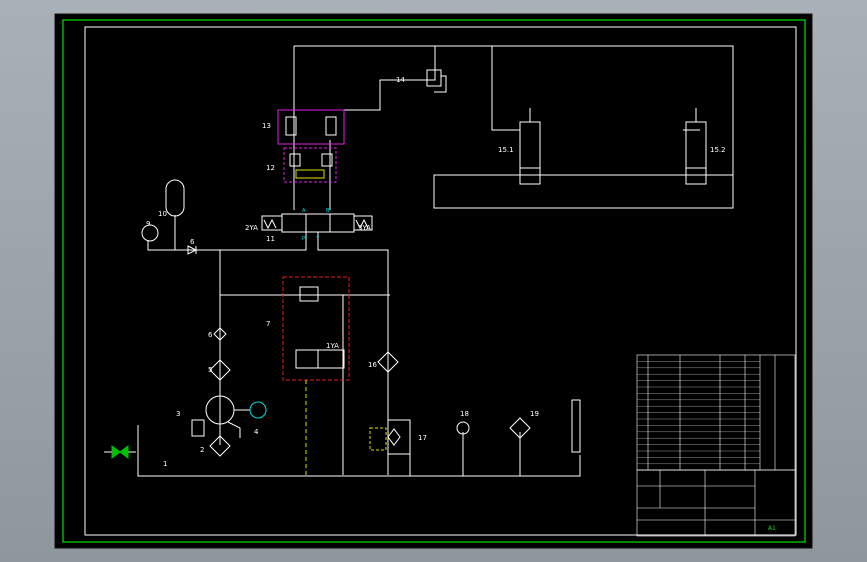 This screenshot has height=562, width=867. Describe the element at coordinates (192, 242) in the screenshot. I see `label-6b: 6` at that location.